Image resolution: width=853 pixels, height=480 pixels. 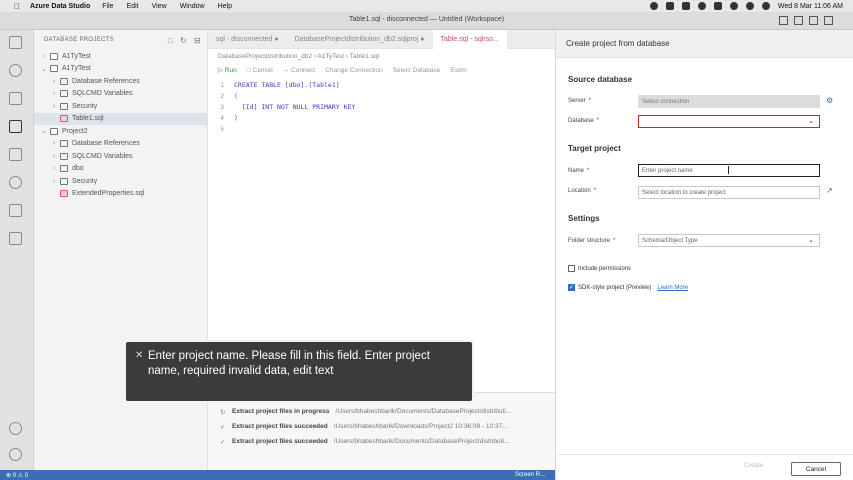 I want to click on database-icon, so click(x=17, y=240).